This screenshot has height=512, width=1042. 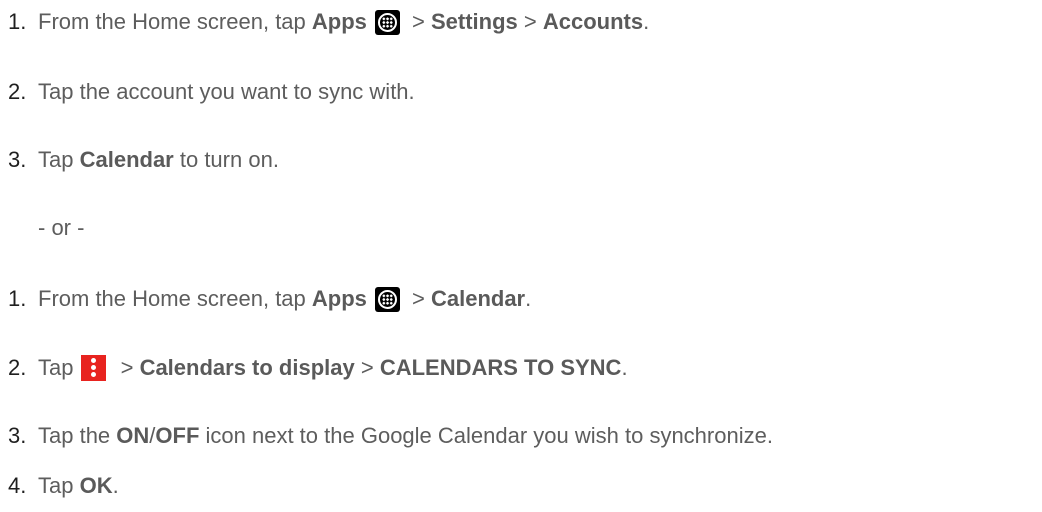 I want to click on settings-label: Settings, so click(x=474, y=21).